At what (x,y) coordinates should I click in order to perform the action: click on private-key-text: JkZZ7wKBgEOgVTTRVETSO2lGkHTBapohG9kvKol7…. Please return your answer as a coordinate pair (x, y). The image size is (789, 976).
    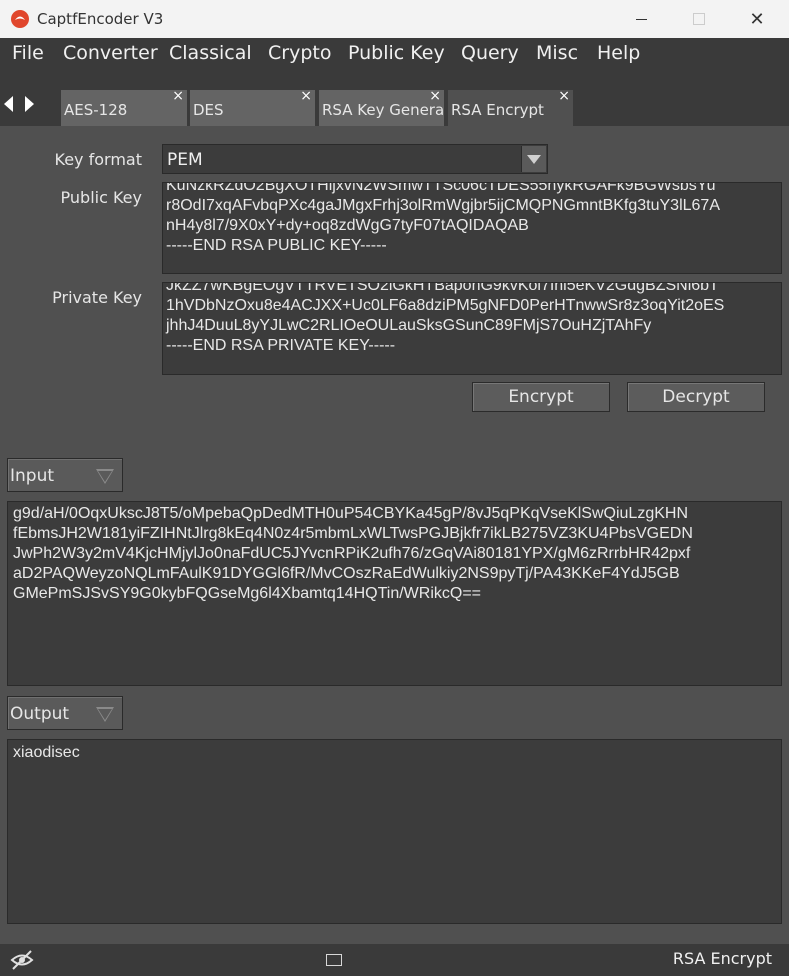
    Looking at the image, I should click on (445, 318).